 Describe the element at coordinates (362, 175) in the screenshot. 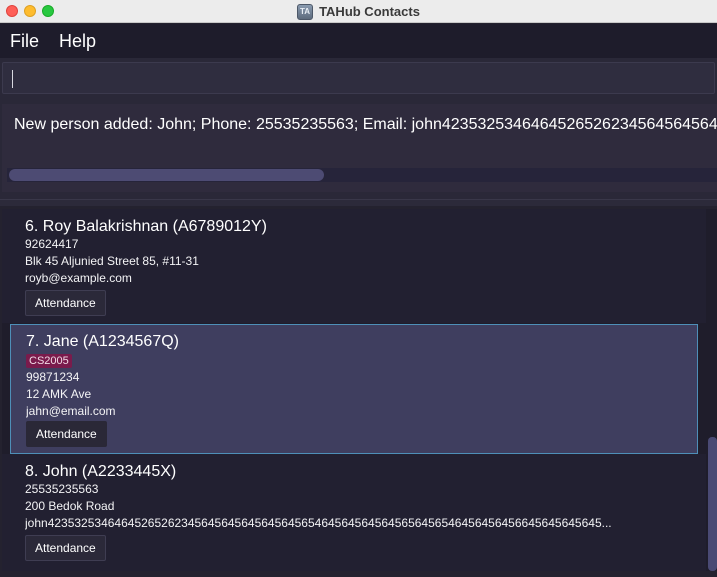

I see `result-horizontal-scrollbar` at that location.